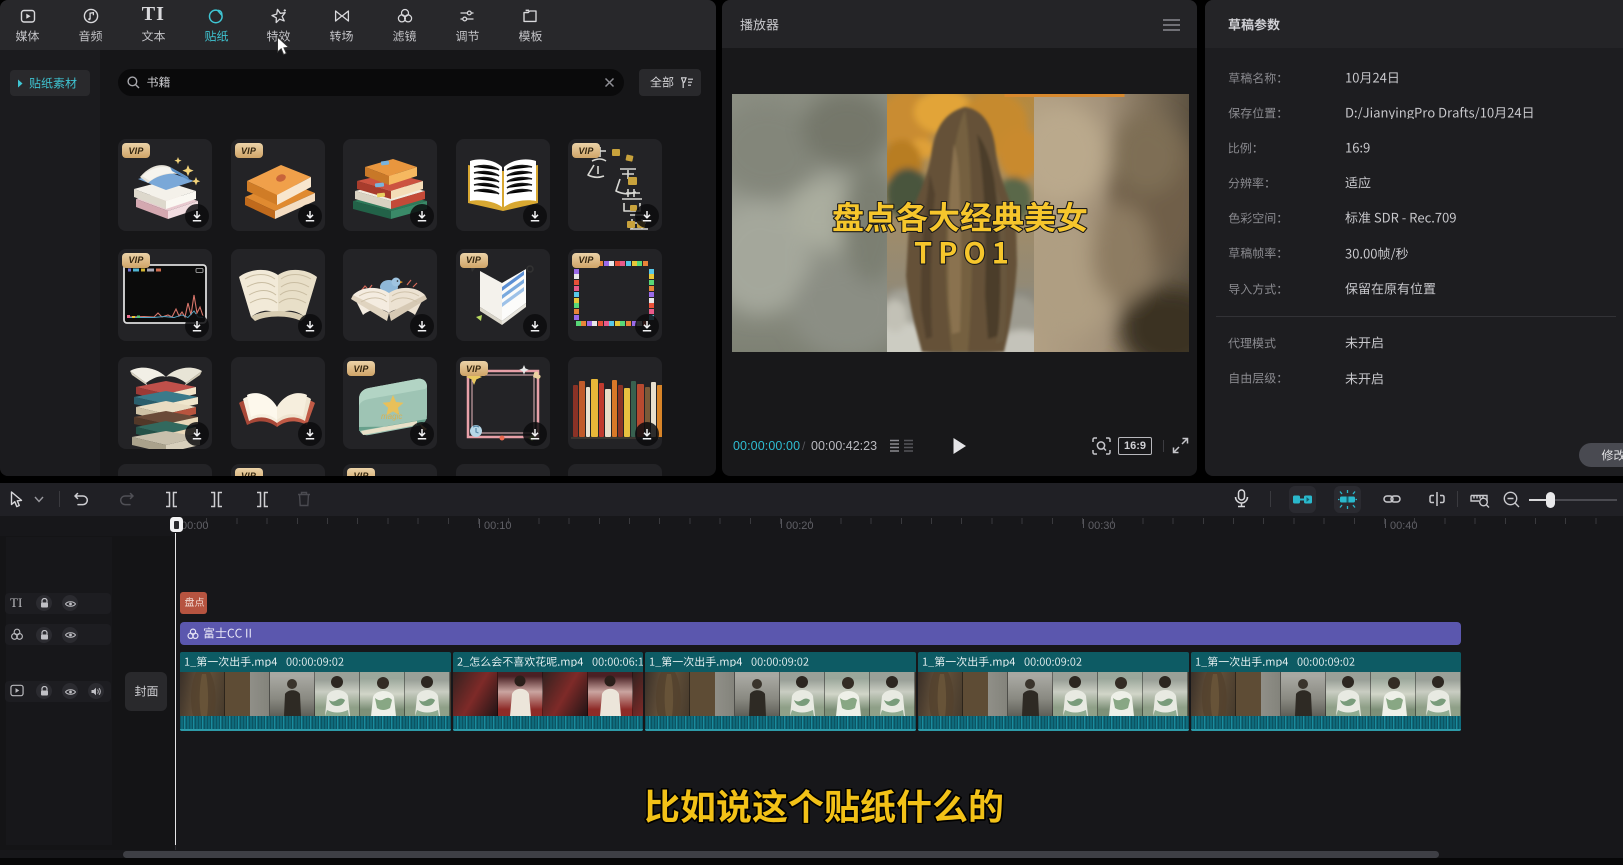  I want to click on svg-text: magic, so click(391, 416).